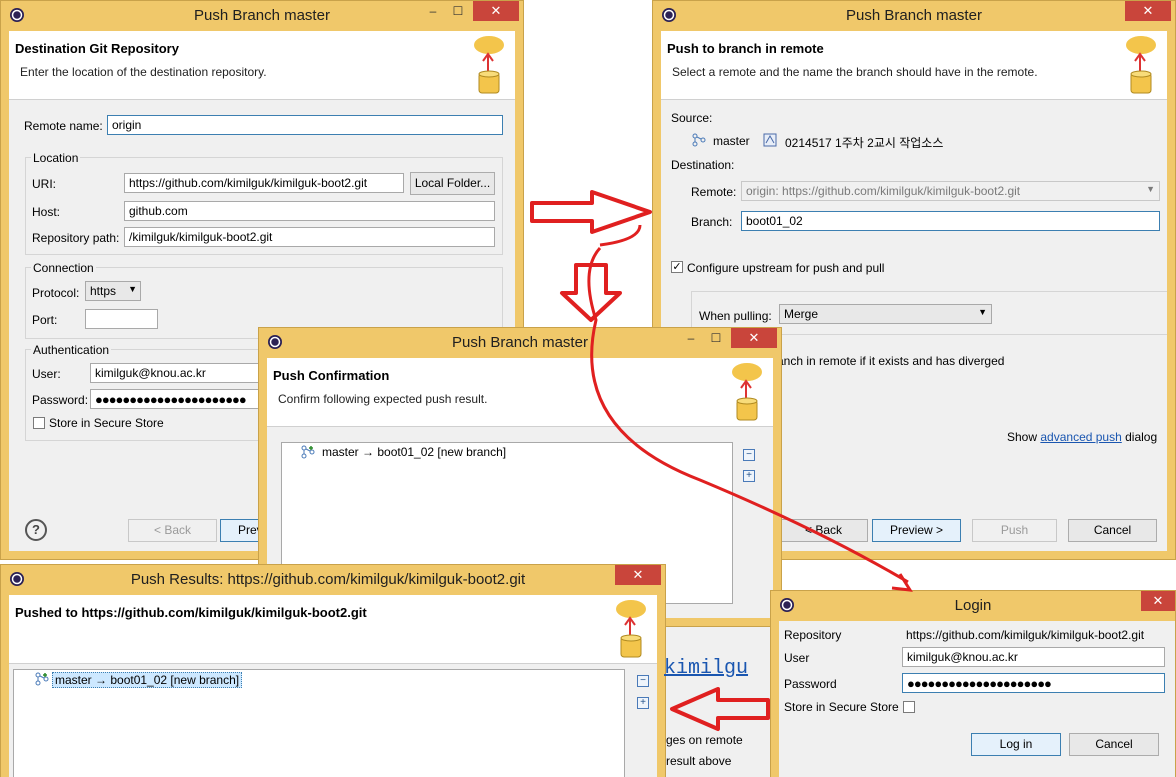 This screenshot has height=777, width=1176. Describe the element at coordinates (305, 125) in the screenshot. I see `remote-name-field: origin` at that location.